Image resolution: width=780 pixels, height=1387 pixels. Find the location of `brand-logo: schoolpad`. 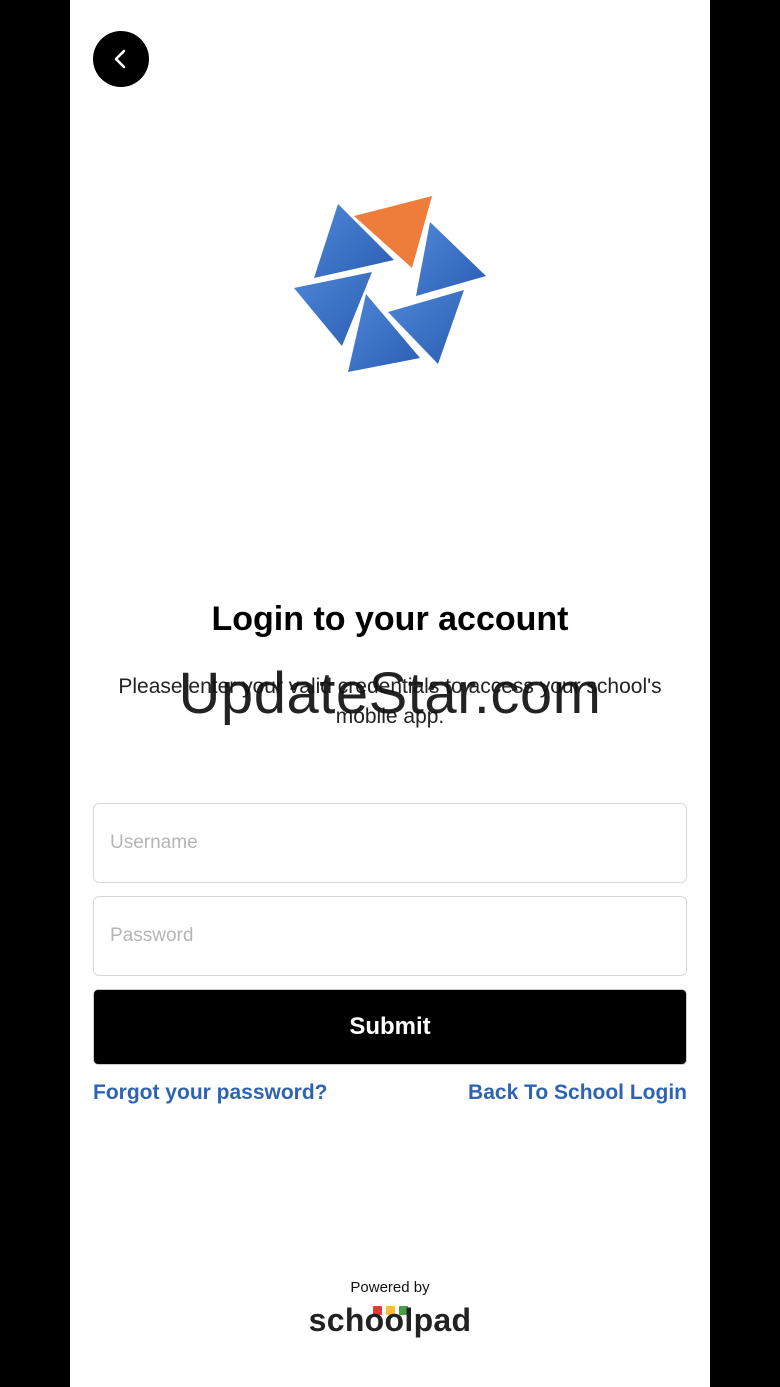

brand-logo: schoolpad is located at coordinates (390, 1320).